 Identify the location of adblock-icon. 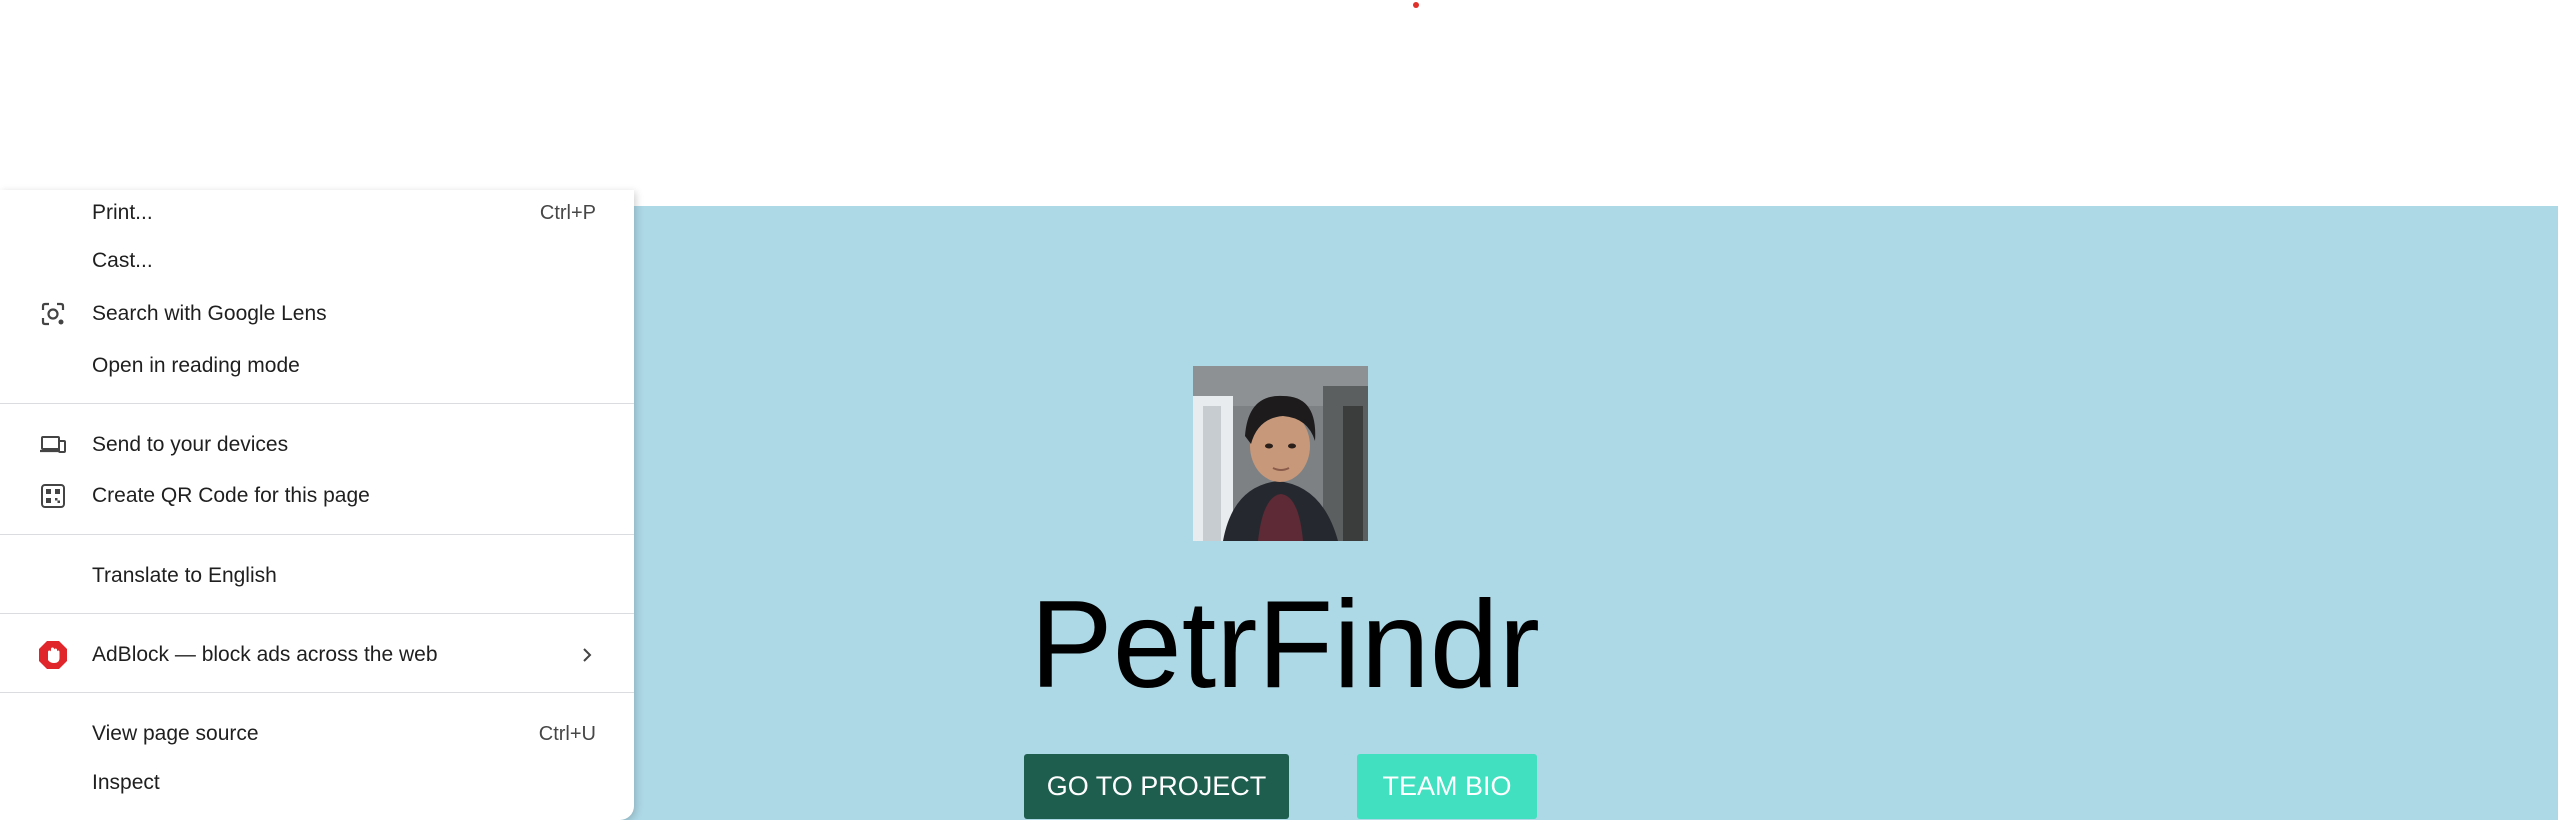
(53, 655).